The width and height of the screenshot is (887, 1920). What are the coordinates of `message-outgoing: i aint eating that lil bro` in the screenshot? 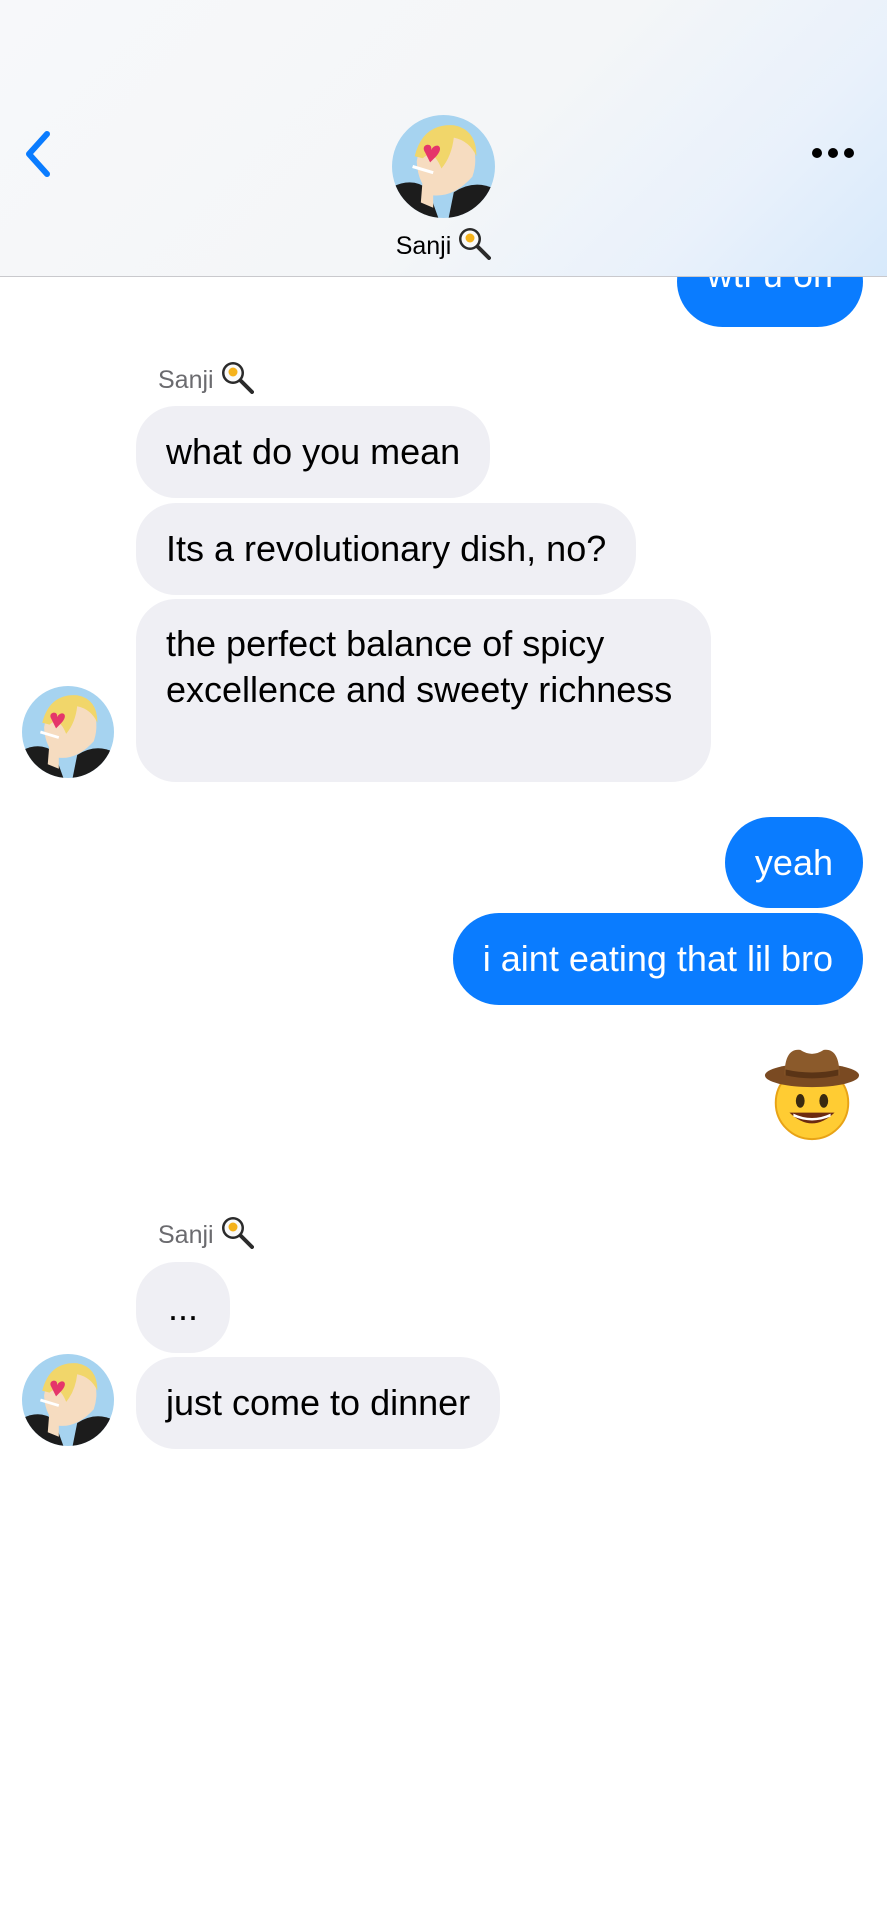 It's located at (657, 959).